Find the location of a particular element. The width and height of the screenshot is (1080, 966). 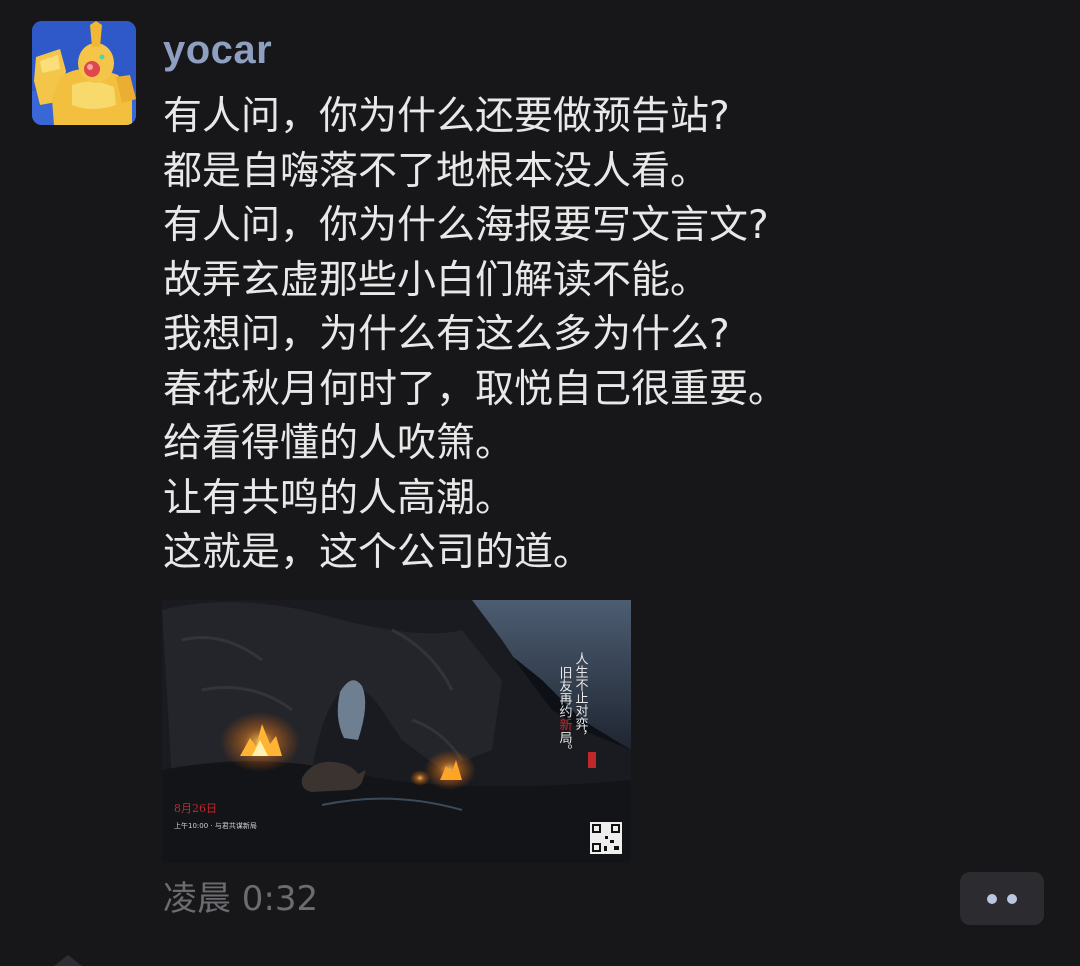

poster-small-text: 上午10:00 · 与君共谋新局 is located at coordinates (215, 825).